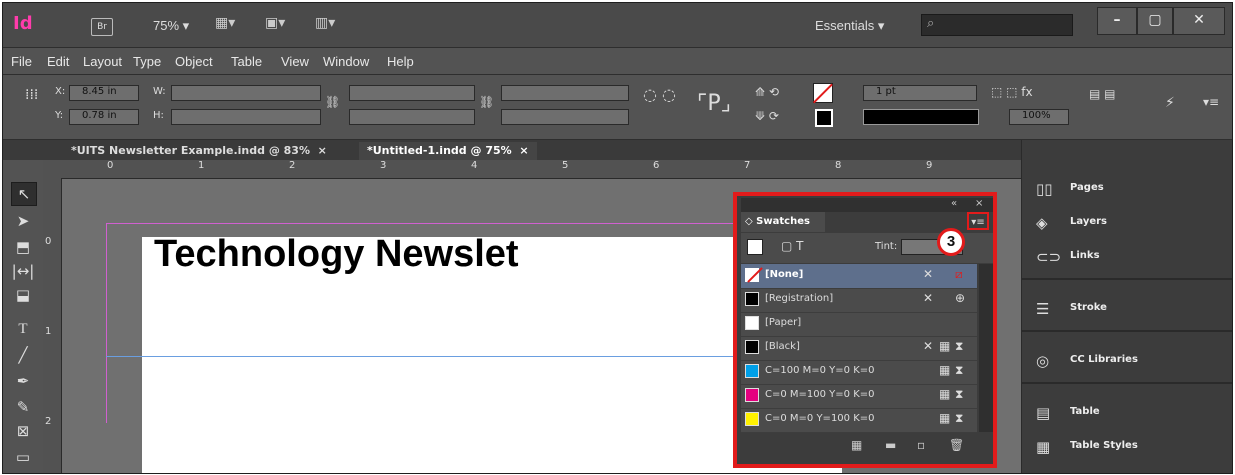 This screenshot has height=475, width=1235. What do you see at coordinates (23, 271) in the screenshot?
I see `gap-tool-icon: |↔|` at bounding box center [23, 271].